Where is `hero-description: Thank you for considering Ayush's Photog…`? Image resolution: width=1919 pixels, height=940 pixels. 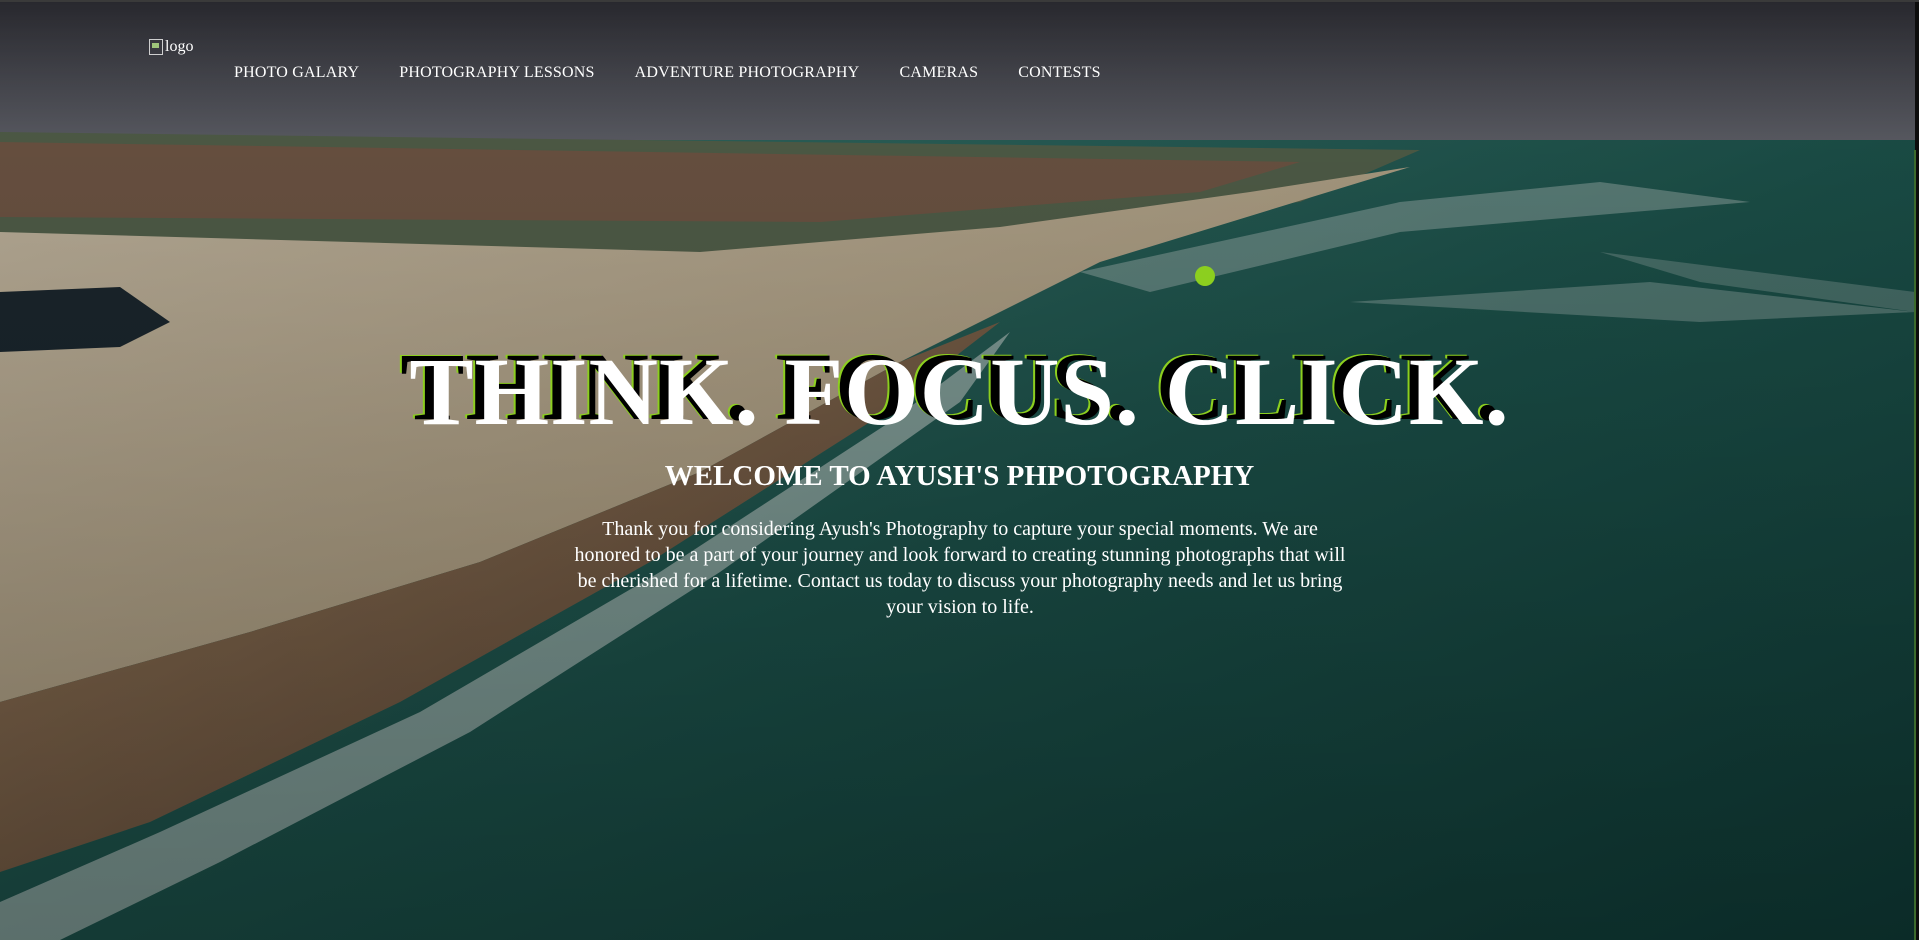 hero-description: Thank you for considering Ayush's Photog… is located at coordinates (960, 568).